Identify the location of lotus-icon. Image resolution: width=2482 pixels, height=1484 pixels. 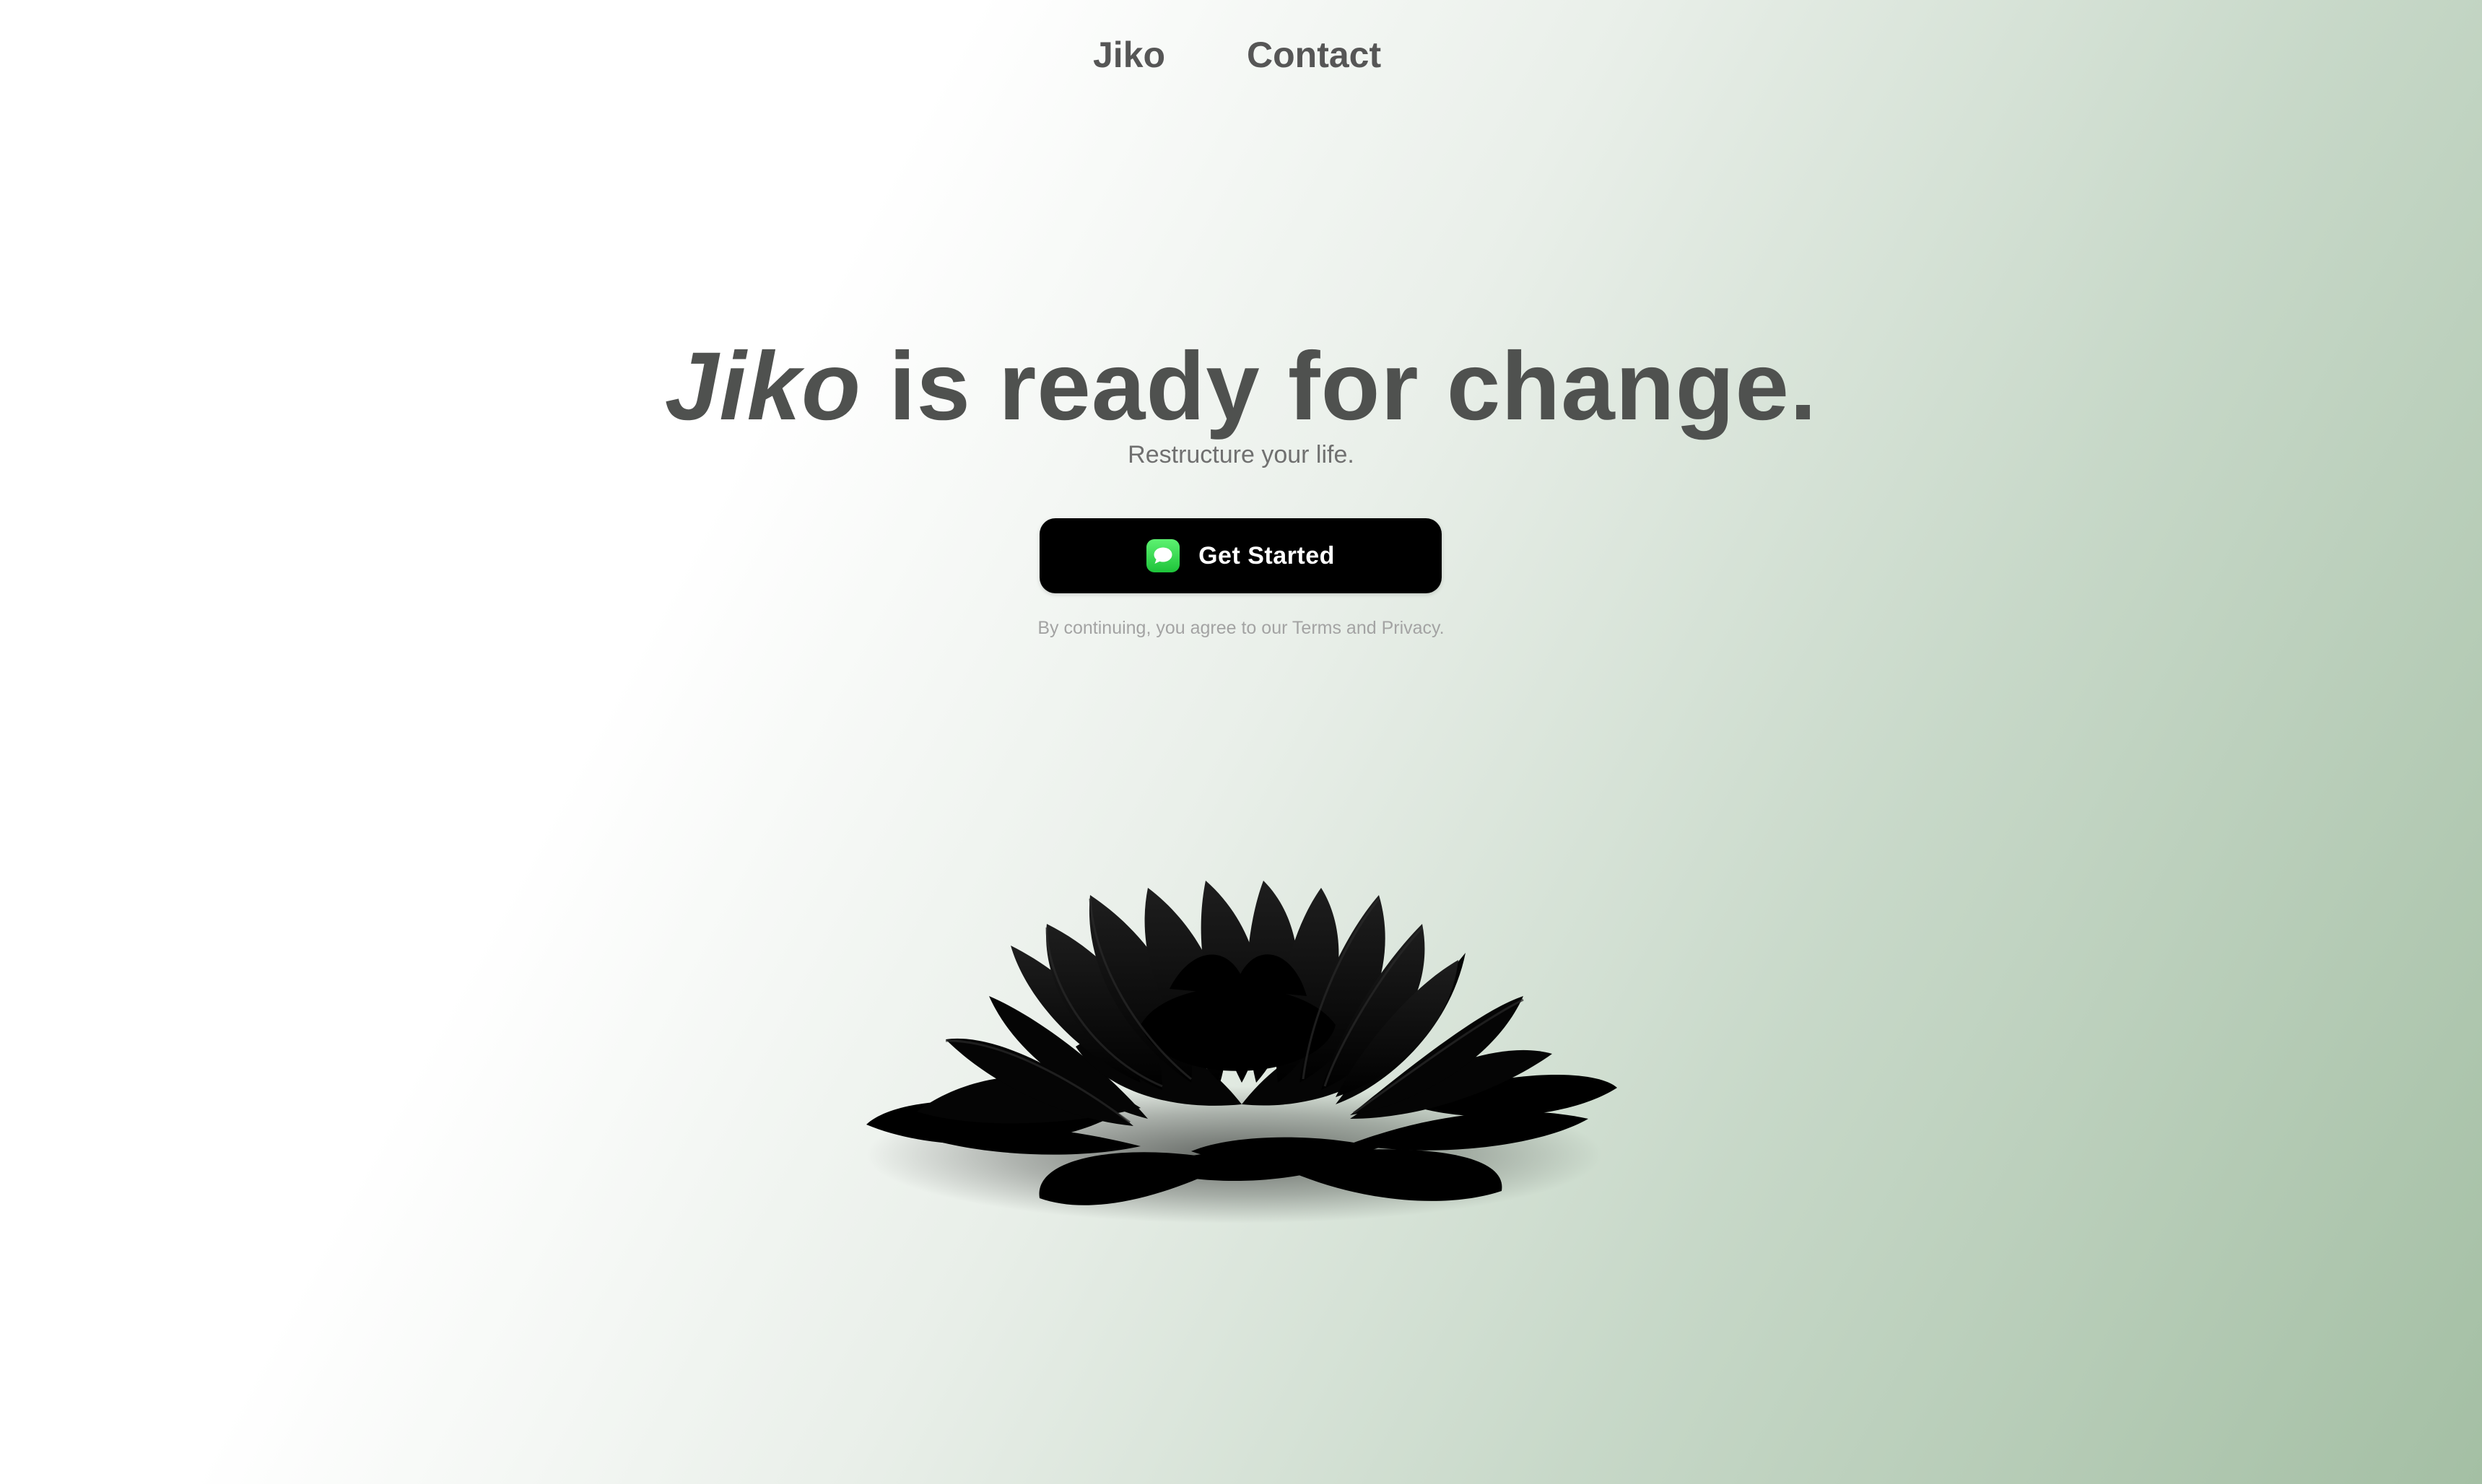
(1241, 1052).